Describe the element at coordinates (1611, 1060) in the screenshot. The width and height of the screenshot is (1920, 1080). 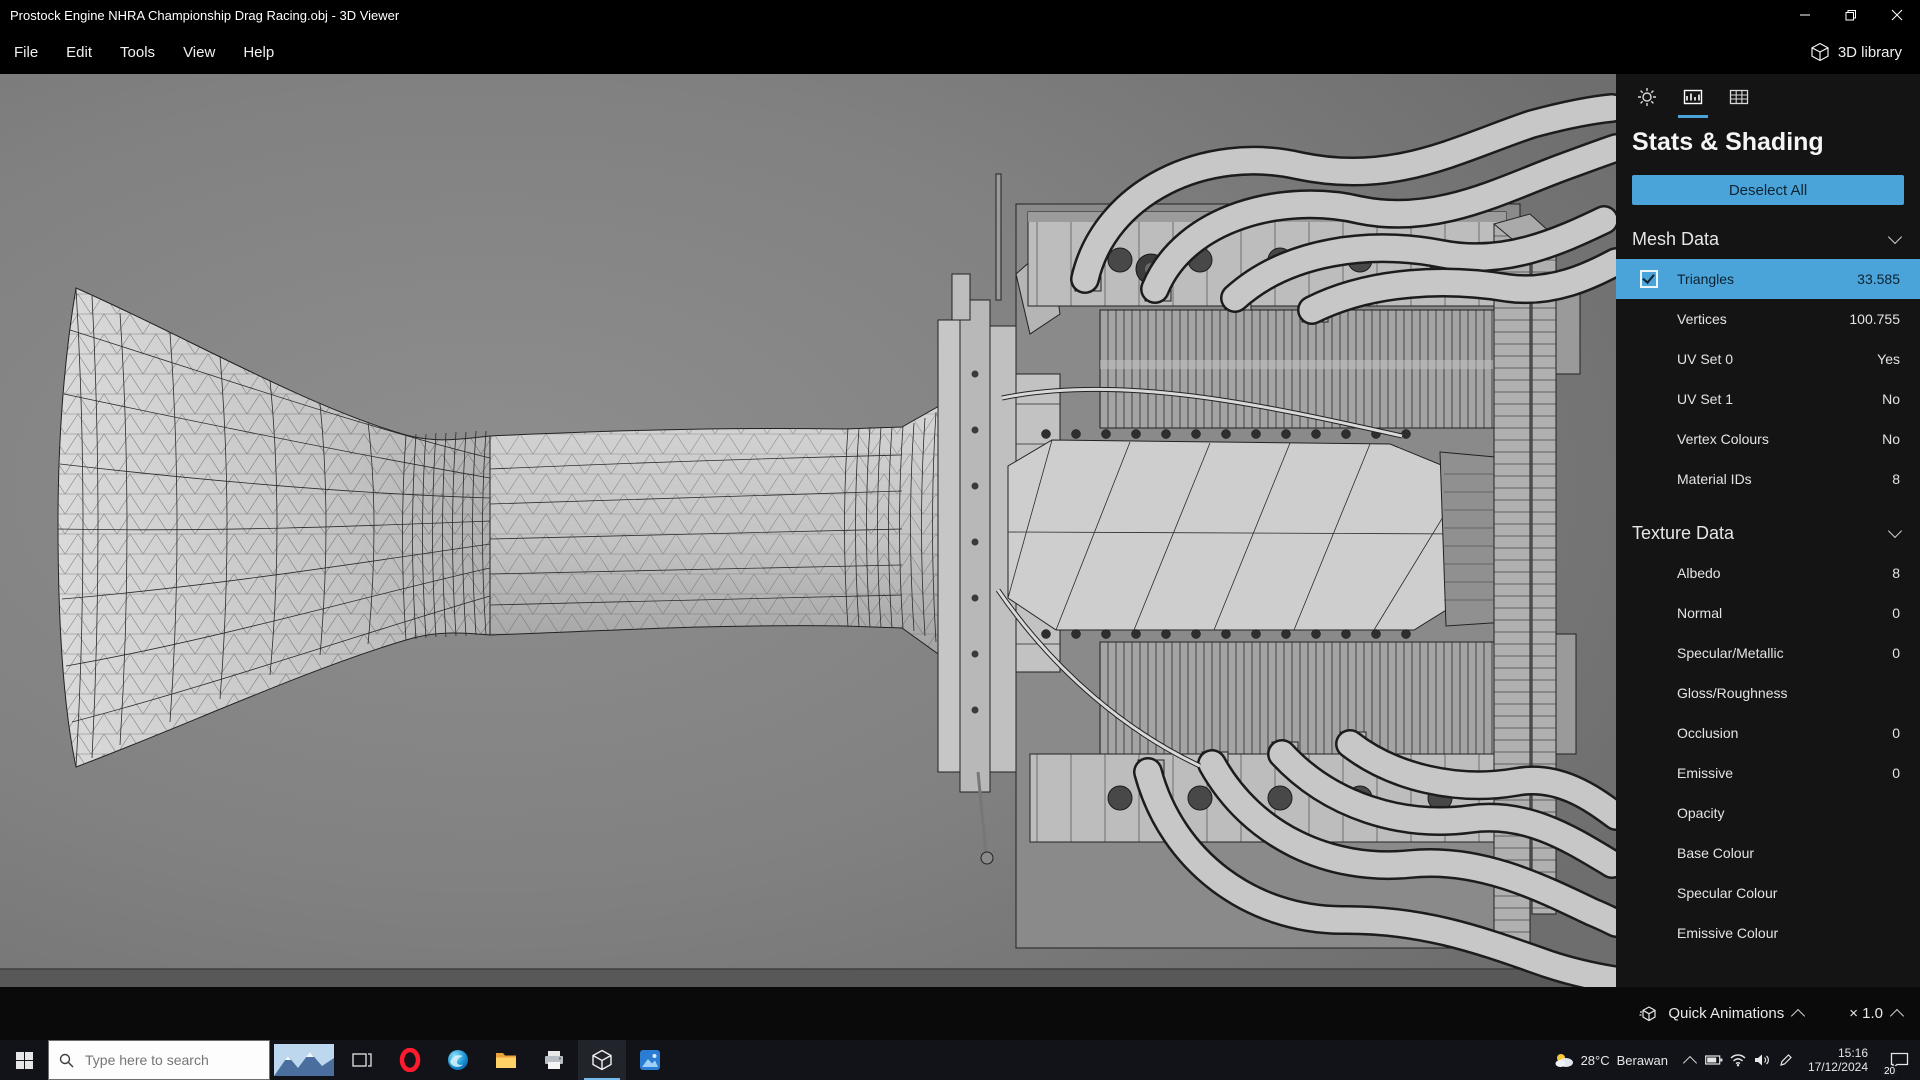
I see `weather-widget: 28°C Berawan` at that location.